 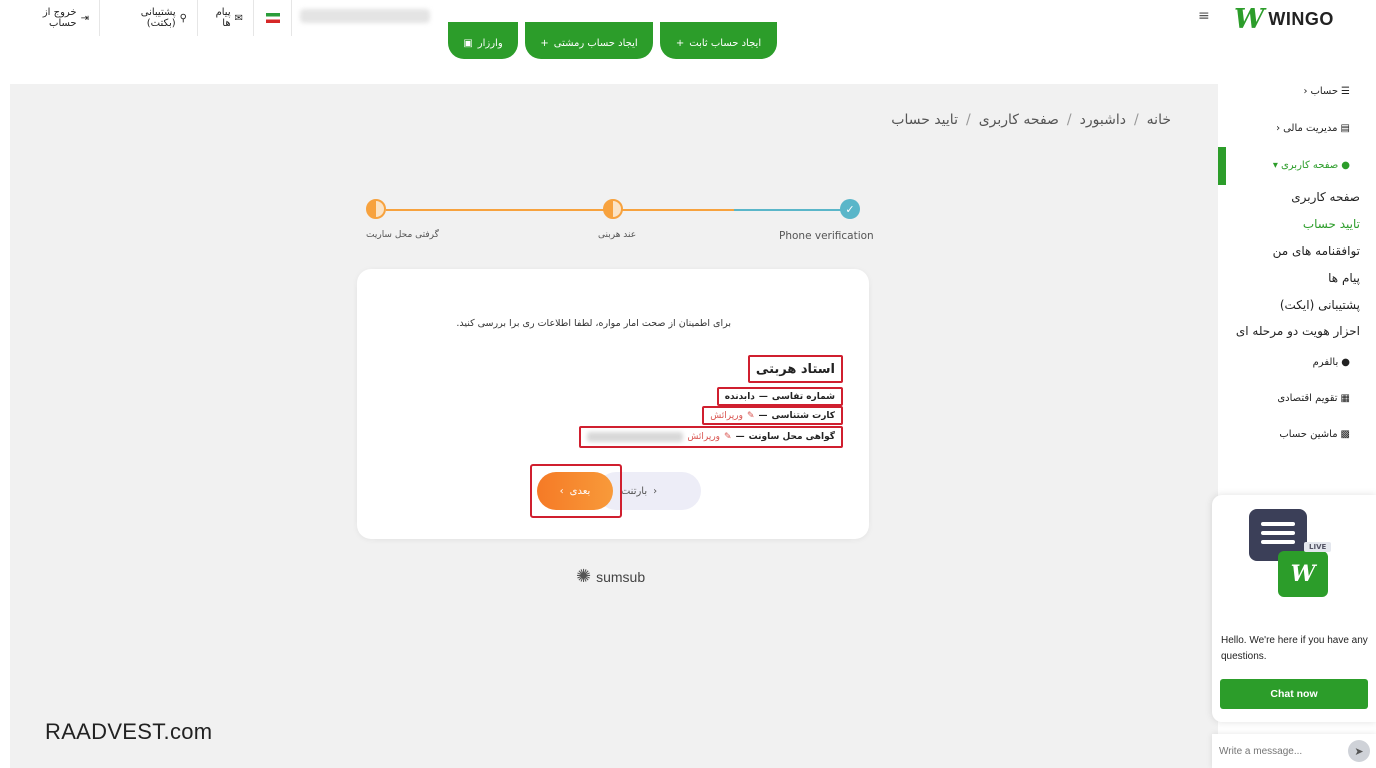 I want to click on chevron-down-icon: ▾, so click(x=1275, y=165).